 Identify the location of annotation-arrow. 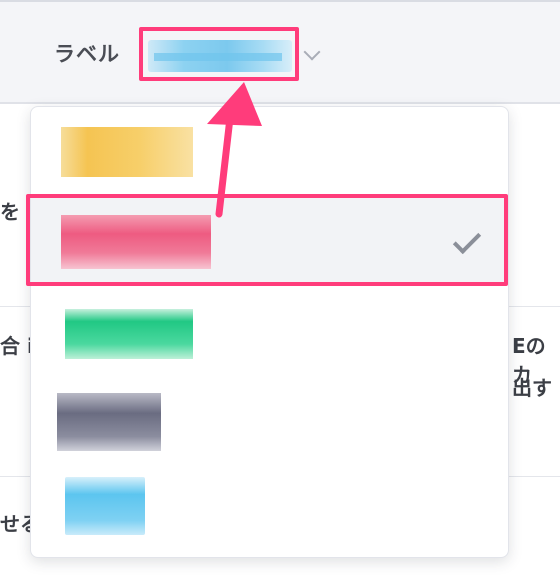
(234, 150).